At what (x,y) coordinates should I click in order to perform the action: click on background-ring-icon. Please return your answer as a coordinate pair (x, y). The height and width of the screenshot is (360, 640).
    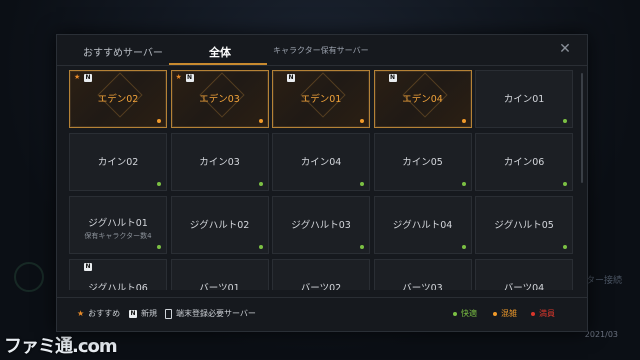
    Looking at the image, I should click on (29, 277).